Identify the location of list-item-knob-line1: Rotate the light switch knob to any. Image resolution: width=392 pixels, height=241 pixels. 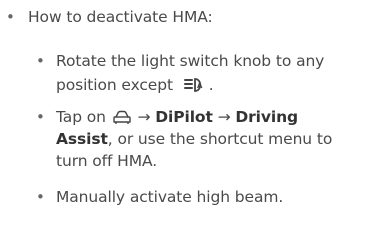
(190, 61).